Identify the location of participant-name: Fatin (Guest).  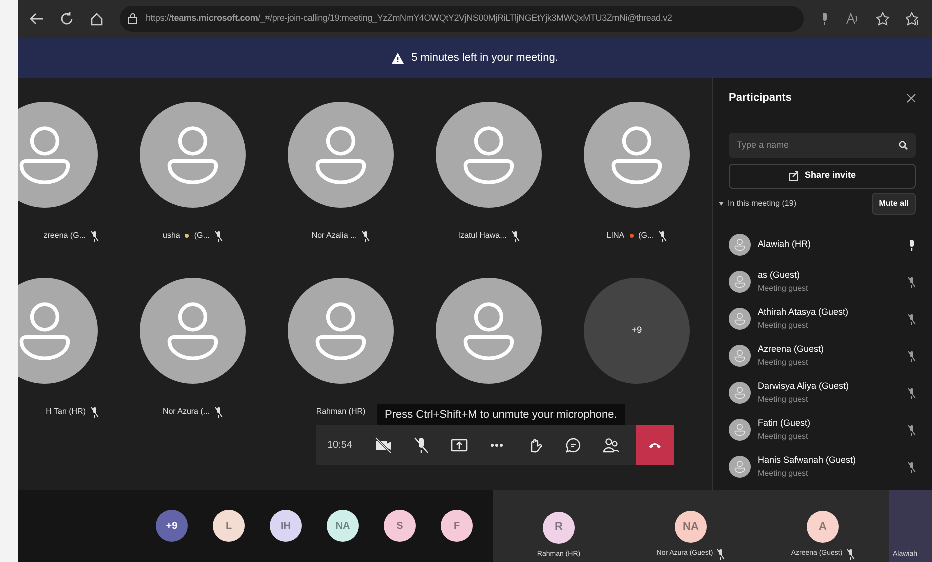
(785, 423).